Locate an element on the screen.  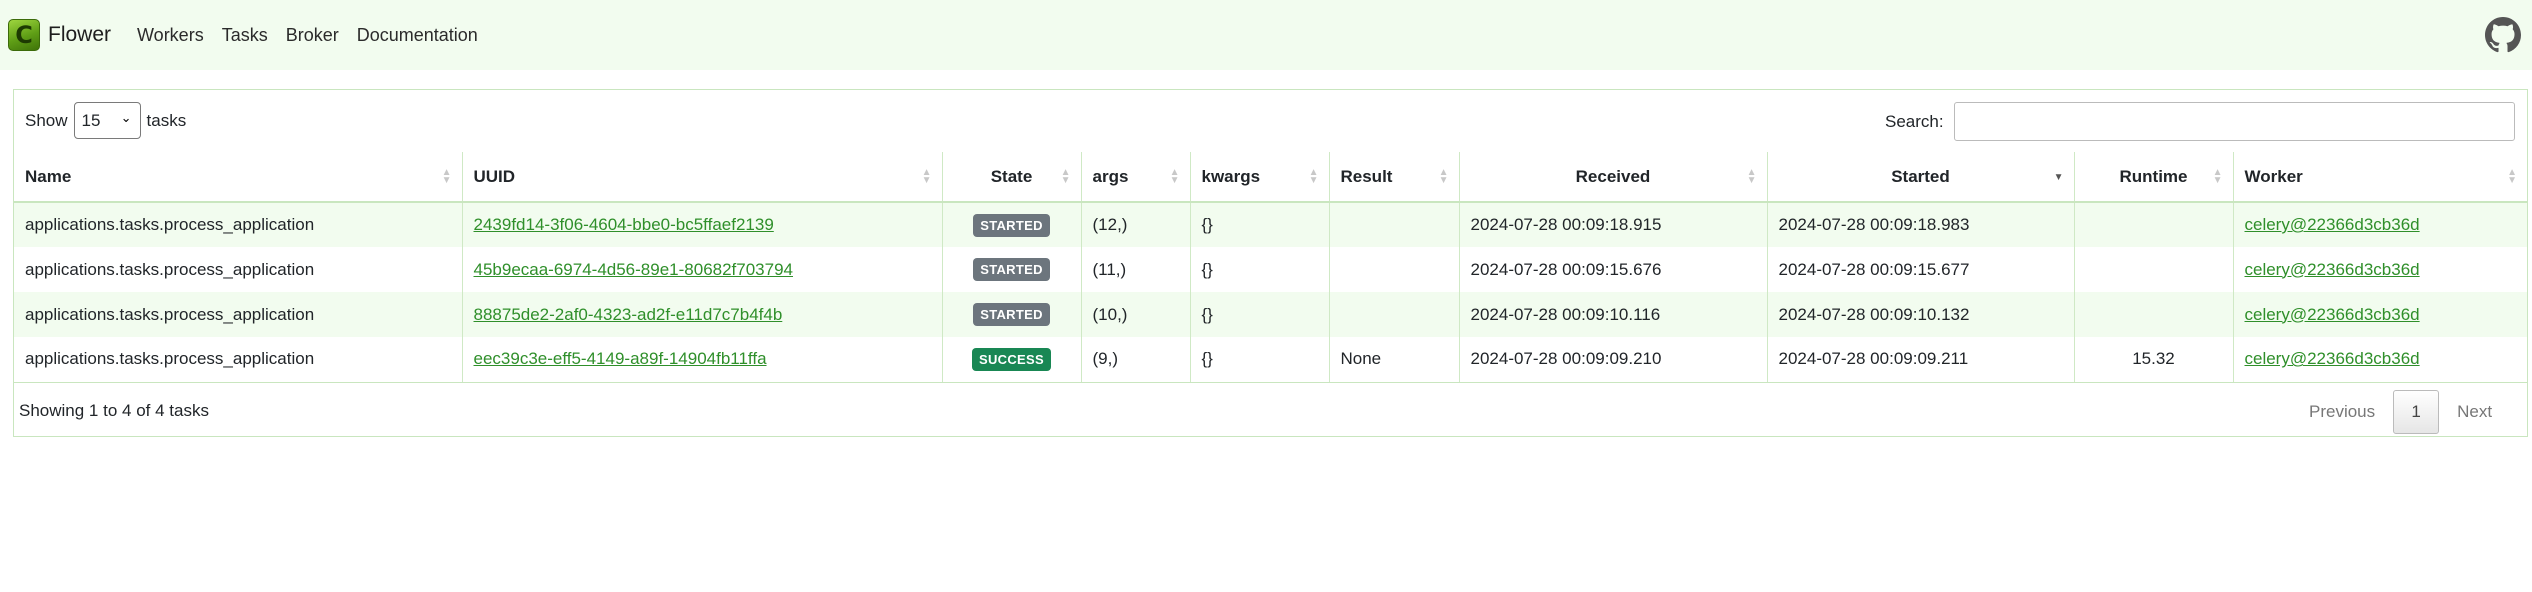
page-size-select: 15 ⌄ is located at coordinates (107, 120).